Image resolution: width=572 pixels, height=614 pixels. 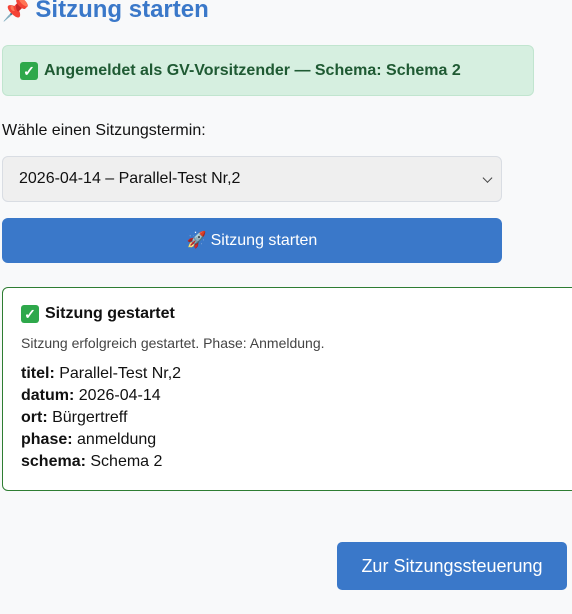 What do you see at coordinates (487, 178) in the screenshot?
I see `chevron-down-icon` at bounding box center [487, 178].